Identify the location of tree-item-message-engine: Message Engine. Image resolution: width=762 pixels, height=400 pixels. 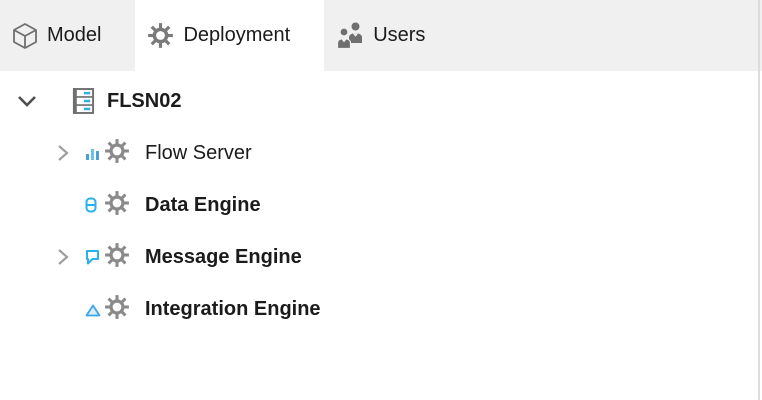
(381, 257).